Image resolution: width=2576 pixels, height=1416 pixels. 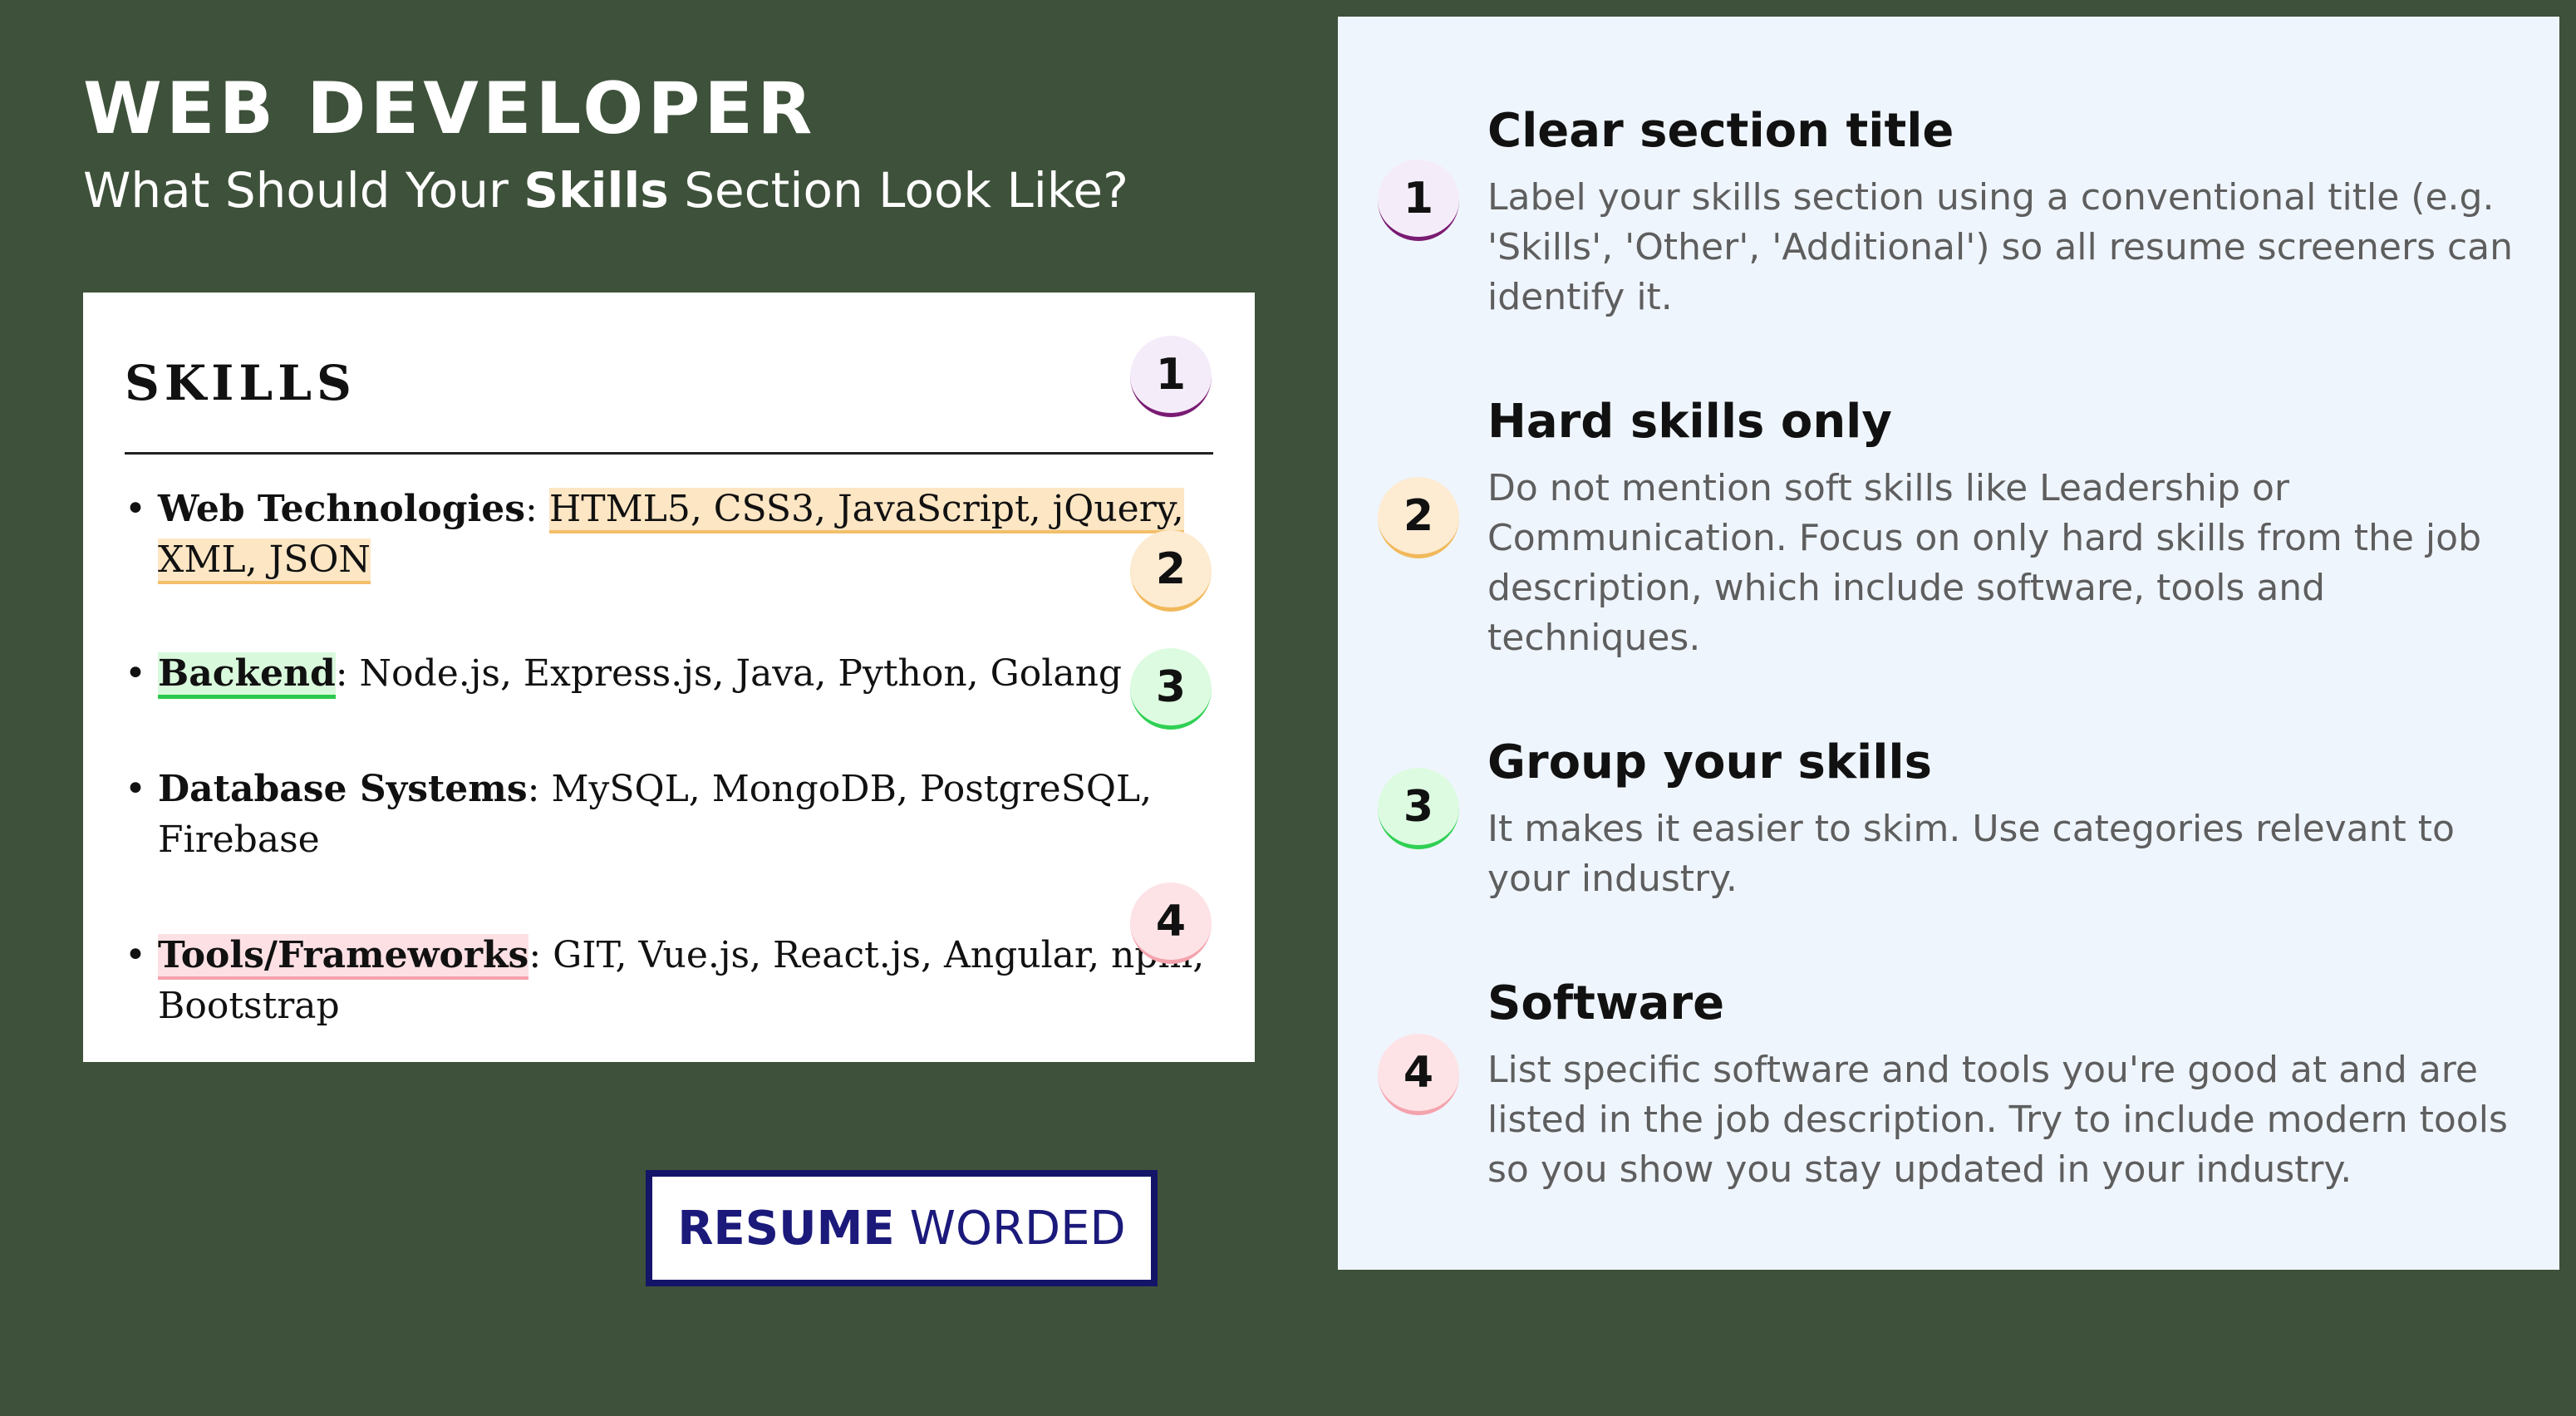 What do you see at coordinates (1710, 762) in the screenshot?
I see `tip-title: Group your skills` at bounding box center [1710, 762].